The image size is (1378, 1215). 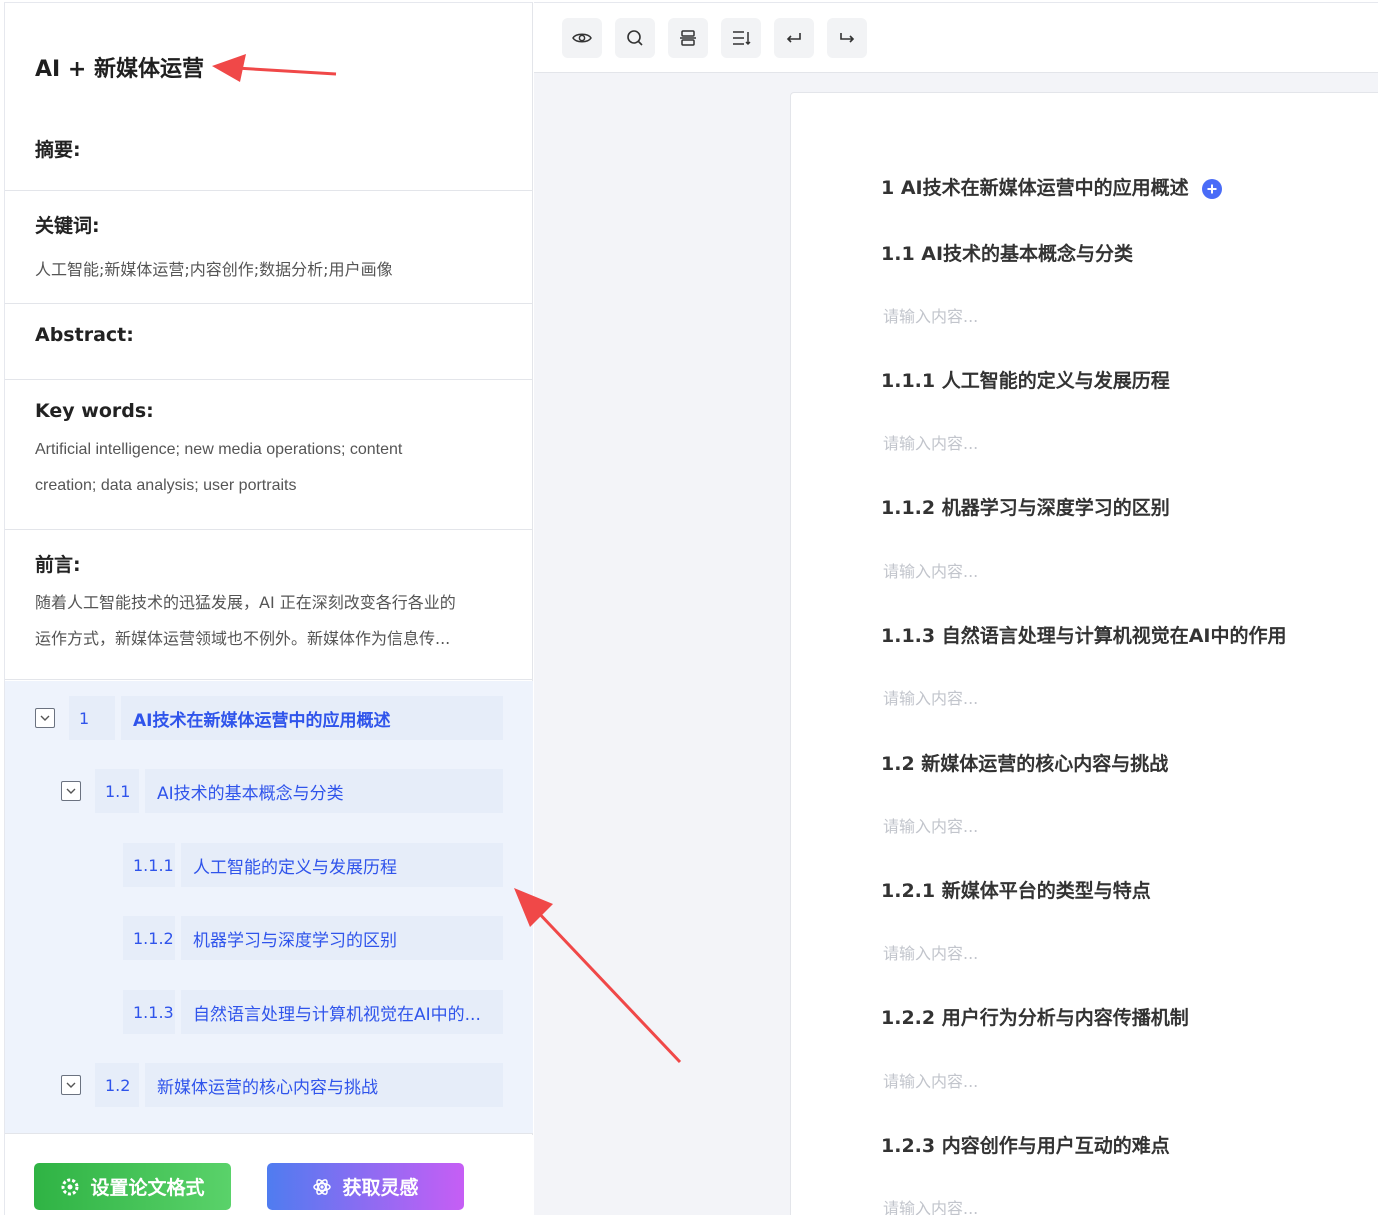 I want to click on doc-heading: 1.2.2 用户行为分析与内容传播机制, so click(x=1035, y=1016).